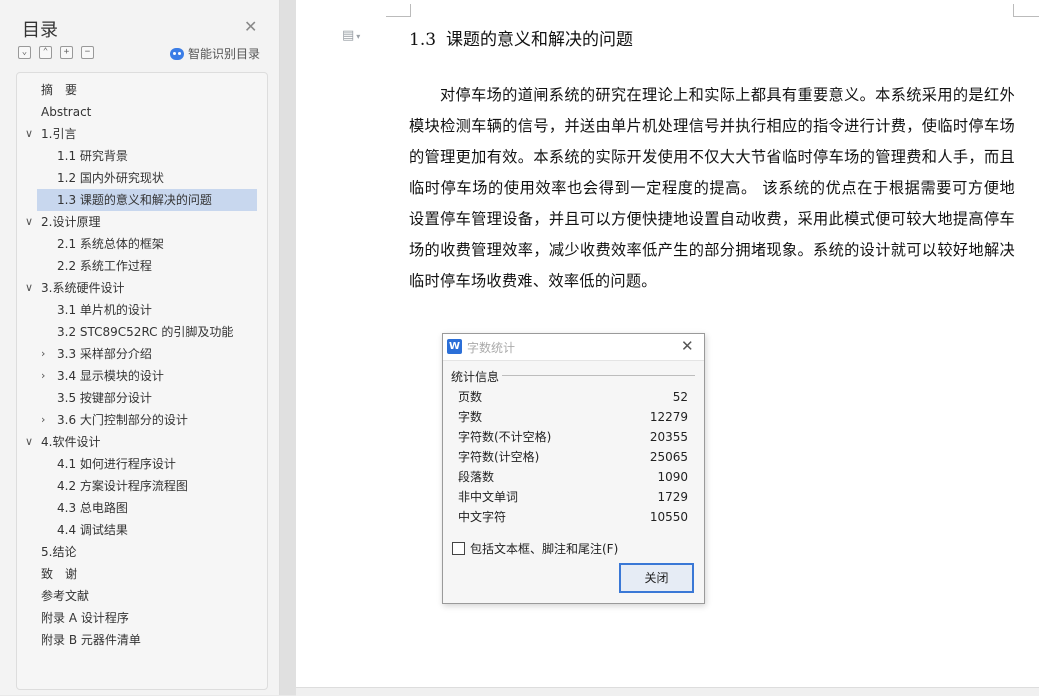 The image size is (1039, 696). What do you see at coordinates (104, 354) in the screenshot?
I see `toc-item: 3.3 采样部分介绍` at bounding box center [104, 354].